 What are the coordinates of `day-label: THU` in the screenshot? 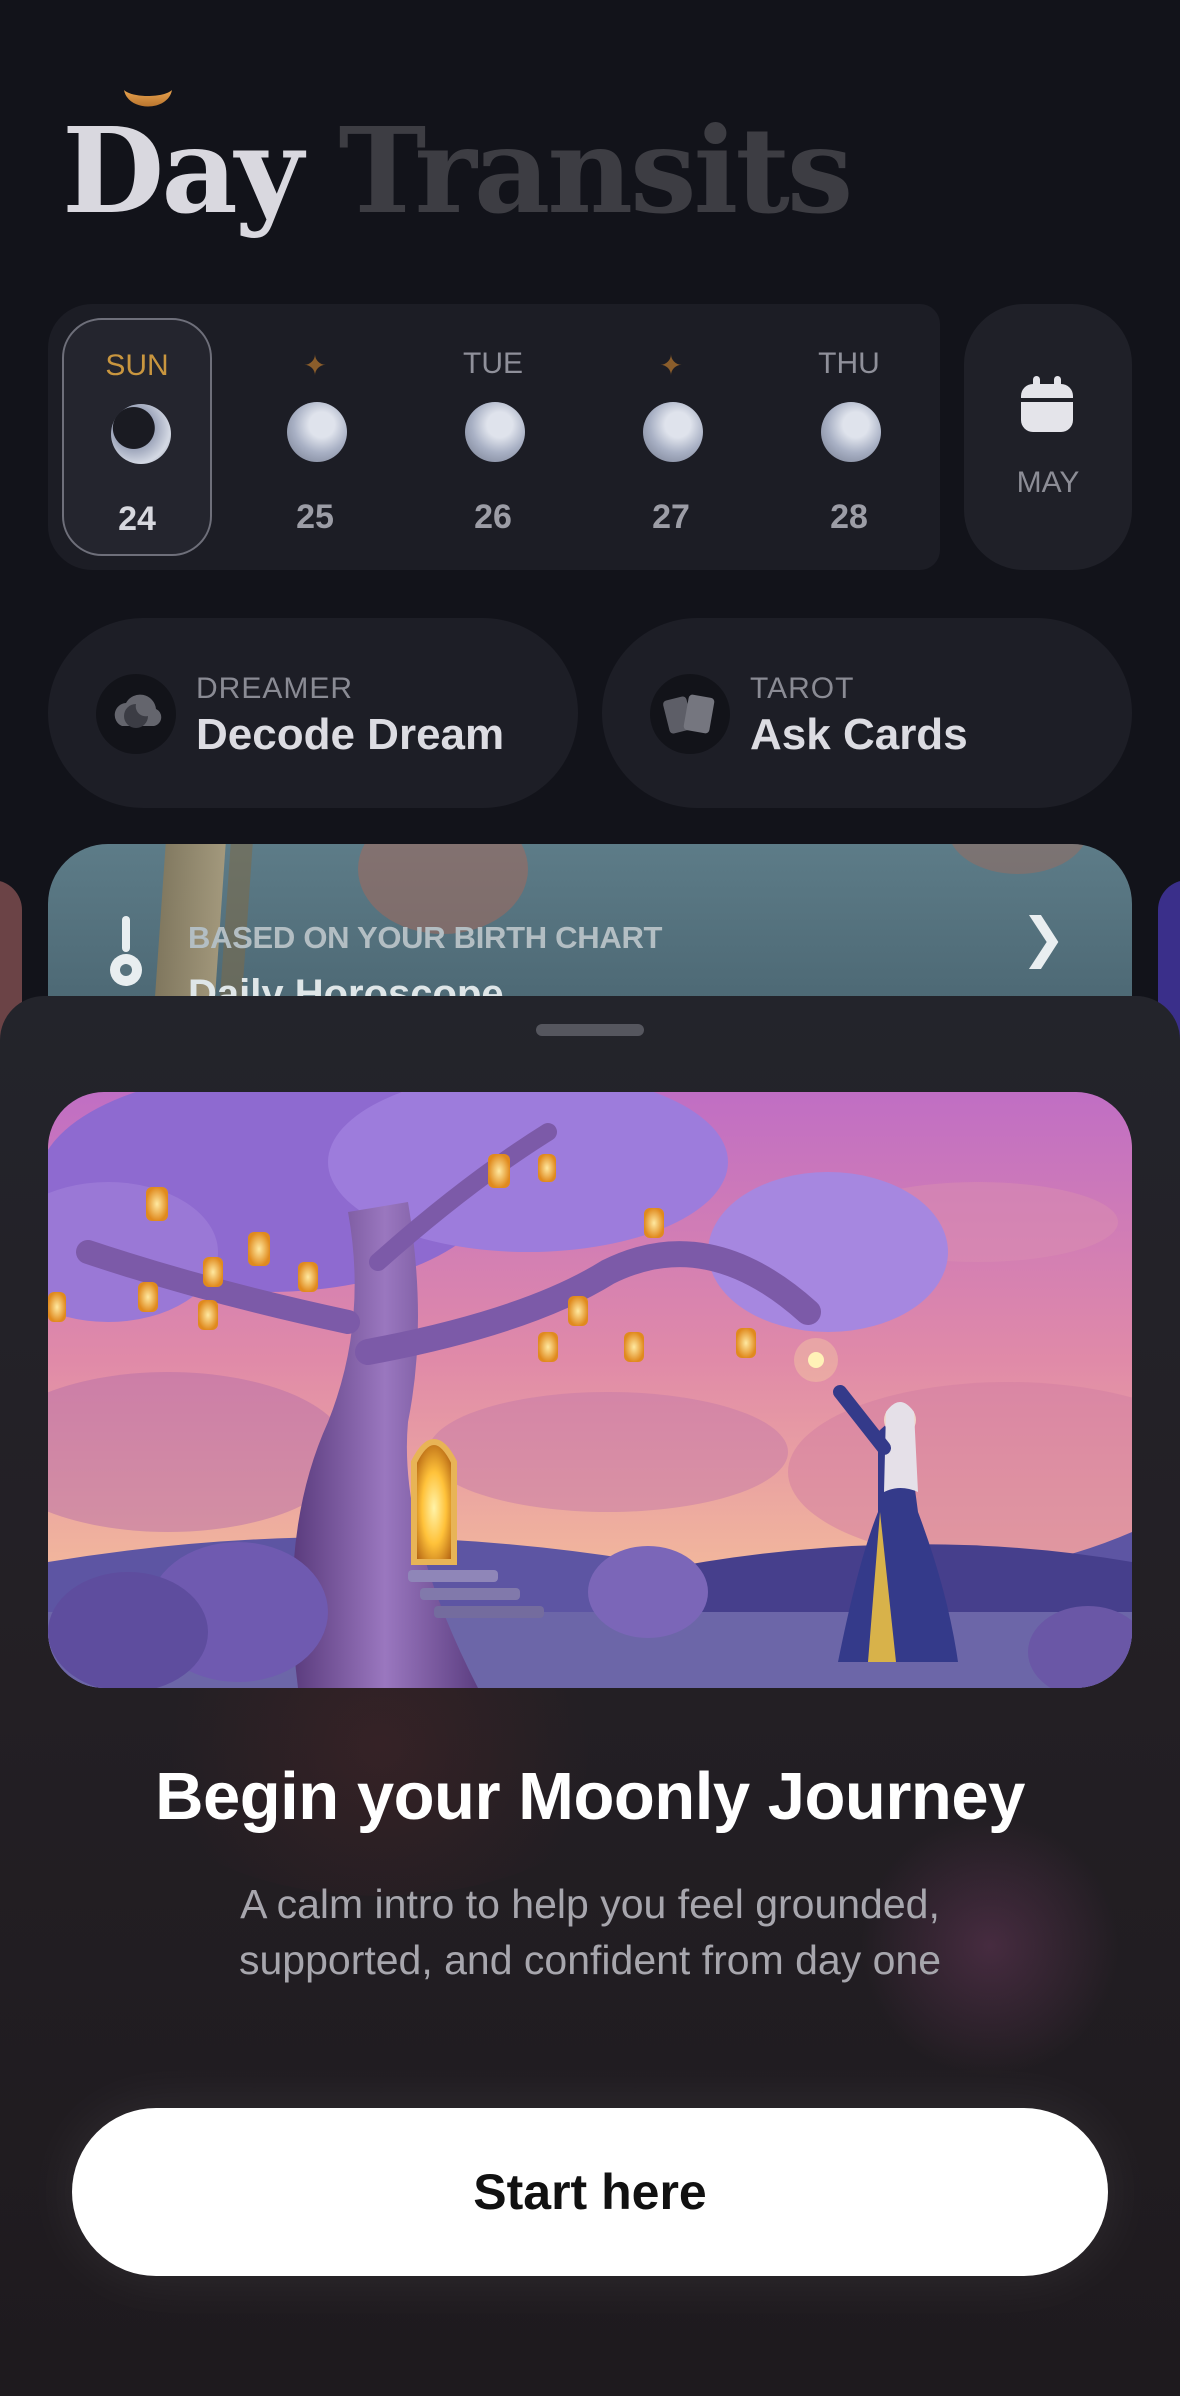 It's located at (849, 363).